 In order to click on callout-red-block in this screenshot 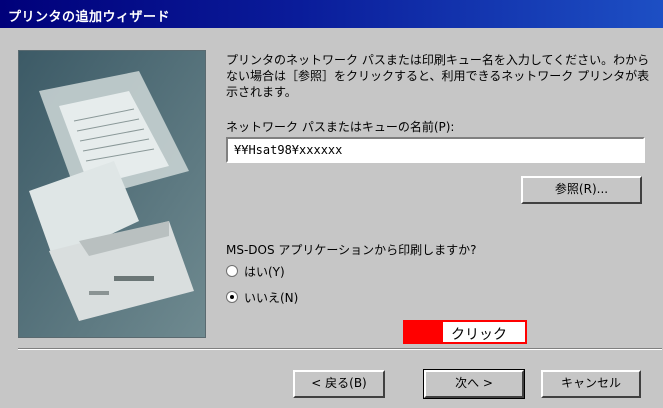, I will do `click(424, 332)`.